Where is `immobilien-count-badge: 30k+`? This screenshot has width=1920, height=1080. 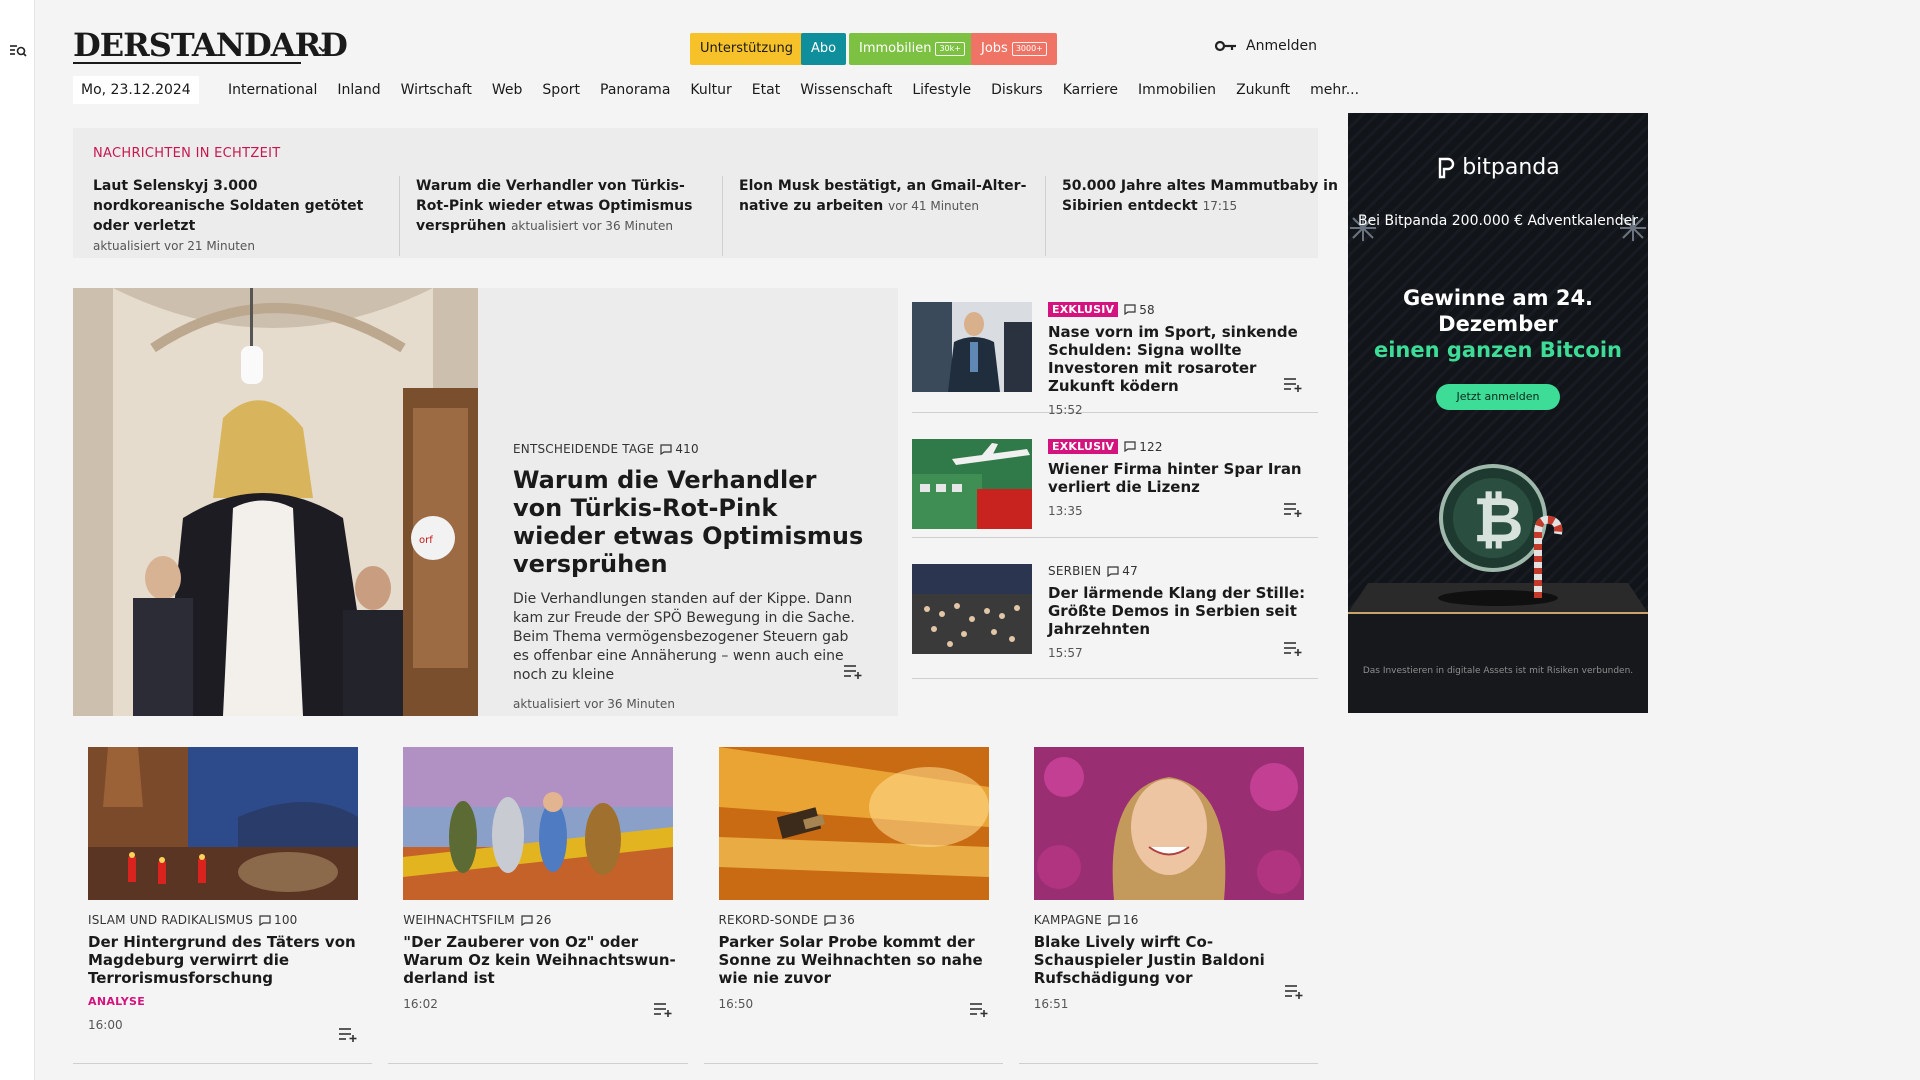
immobilien-count-badge: 30k+ is located at coordinates (950, 48).